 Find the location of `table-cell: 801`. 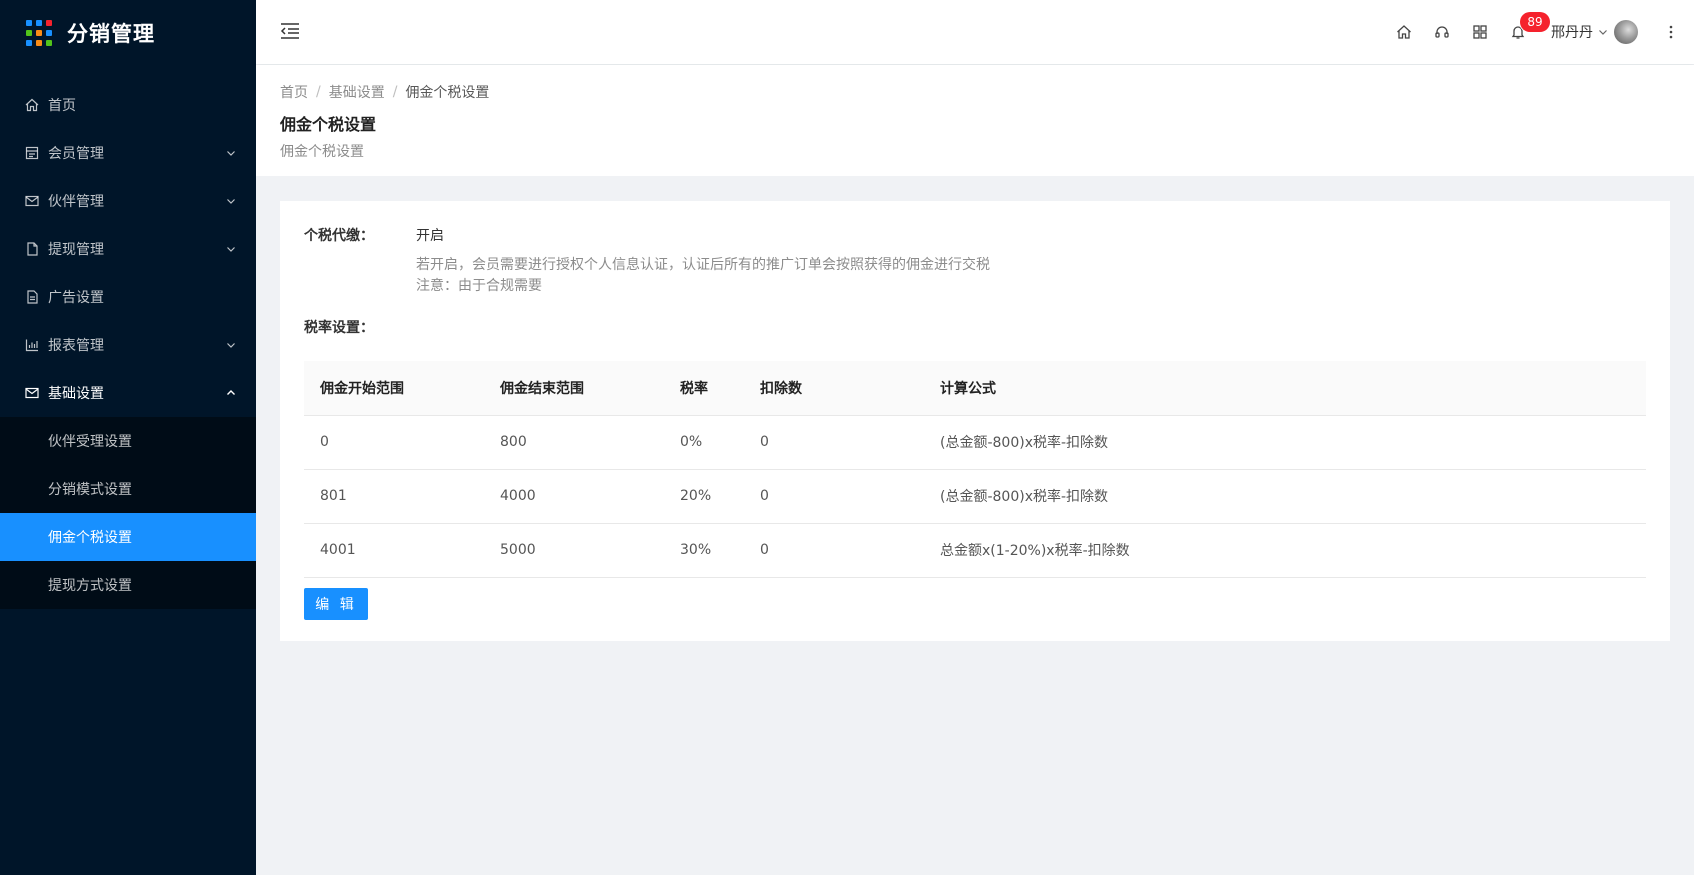

table-cell: 801 is located at coordinates (394, 496).